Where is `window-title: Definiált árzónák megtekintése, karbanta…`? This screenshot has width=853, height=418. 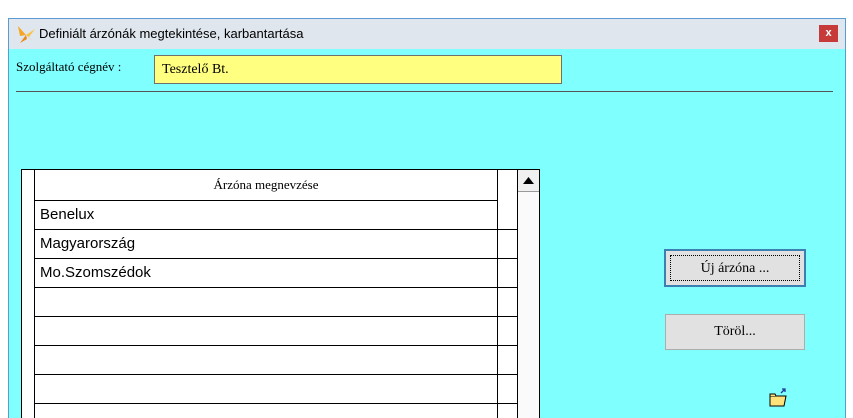
window-title: Definiált árzónák megtekintése, karbanta… is located at coordinates (171, 33).